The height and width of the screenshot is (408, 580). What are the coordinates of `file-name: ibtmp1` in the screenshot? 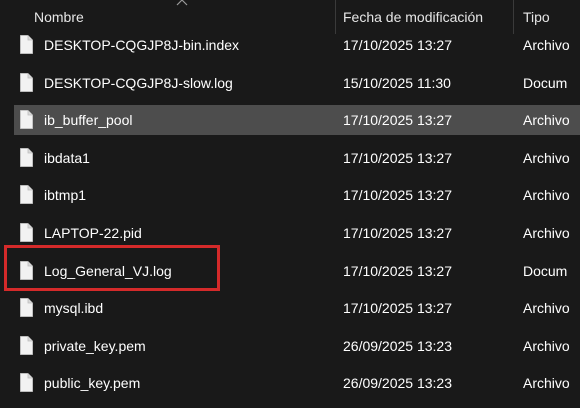 It's located at (65, 195).